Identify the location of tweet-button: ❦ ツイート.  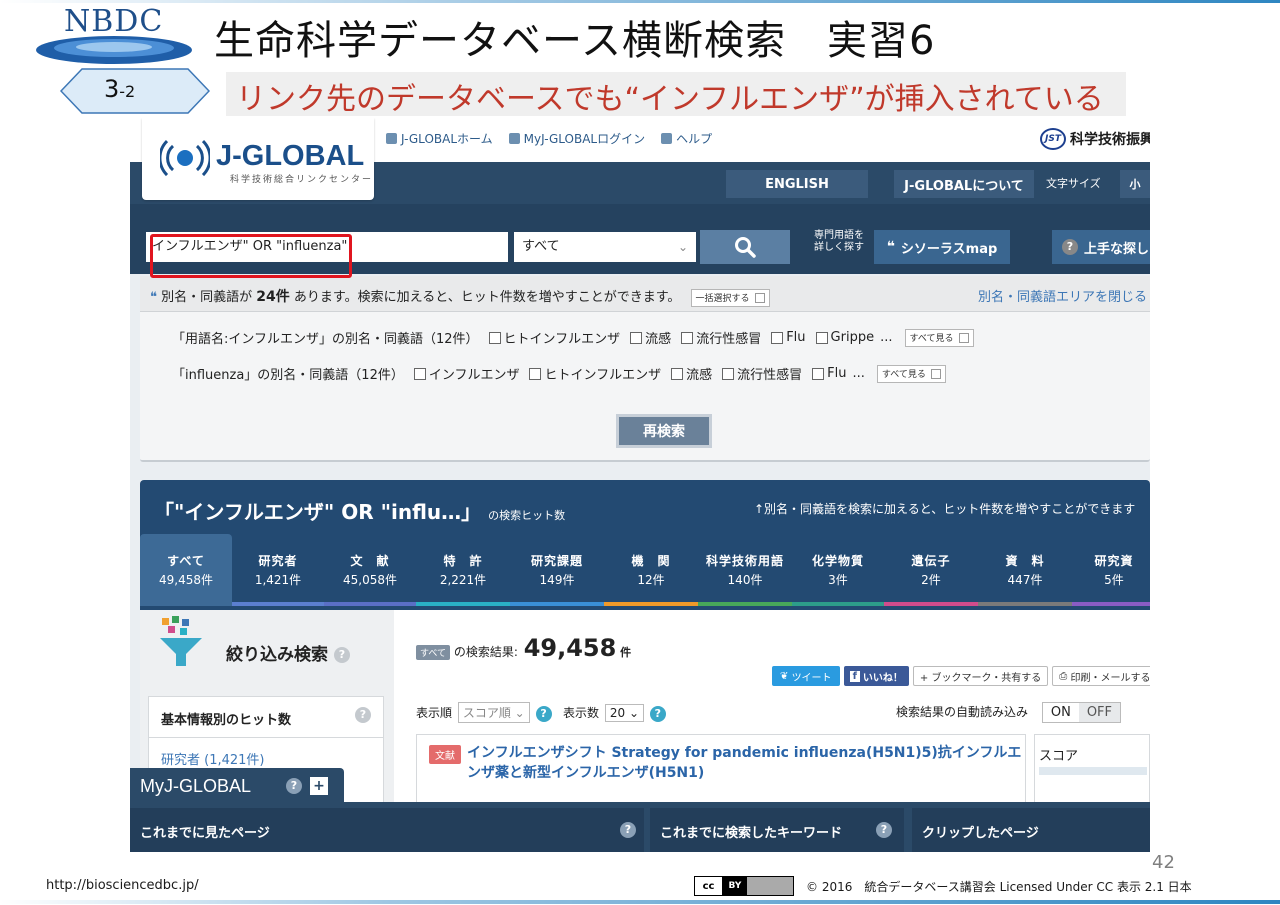
(806, 676).